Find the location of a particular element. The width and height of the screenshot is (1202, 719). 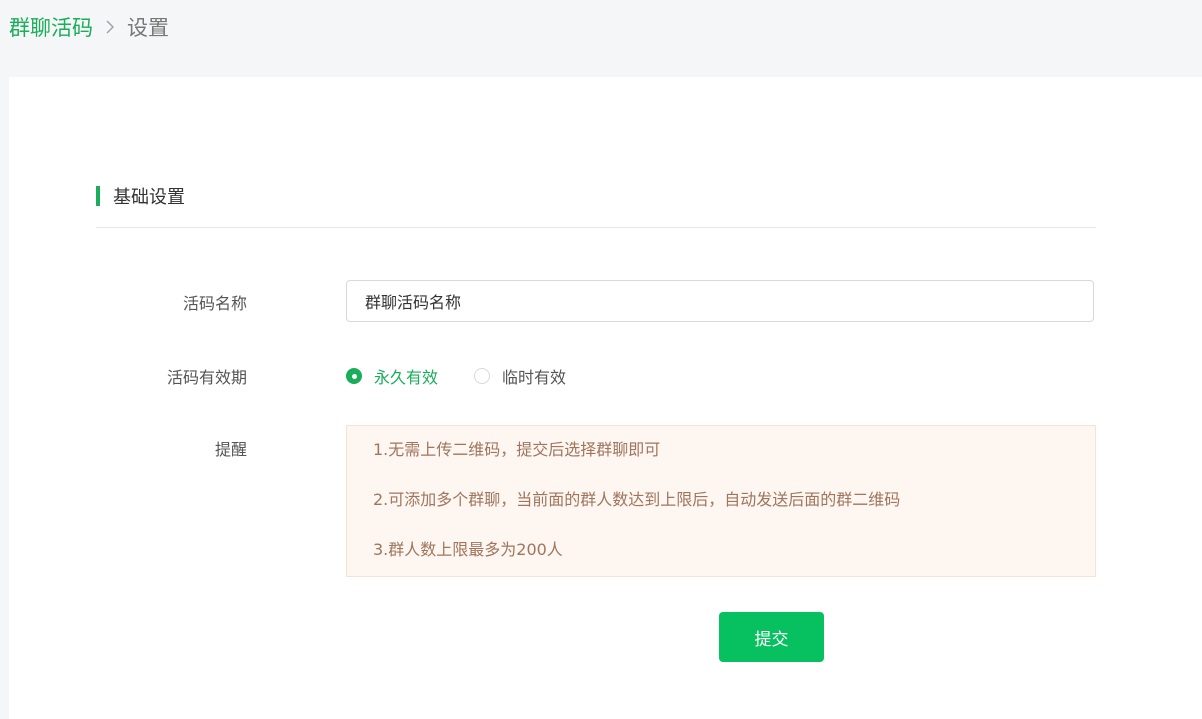

tip-item: 3.群人数上限最多为200人 is located at coordinates (468, 549).